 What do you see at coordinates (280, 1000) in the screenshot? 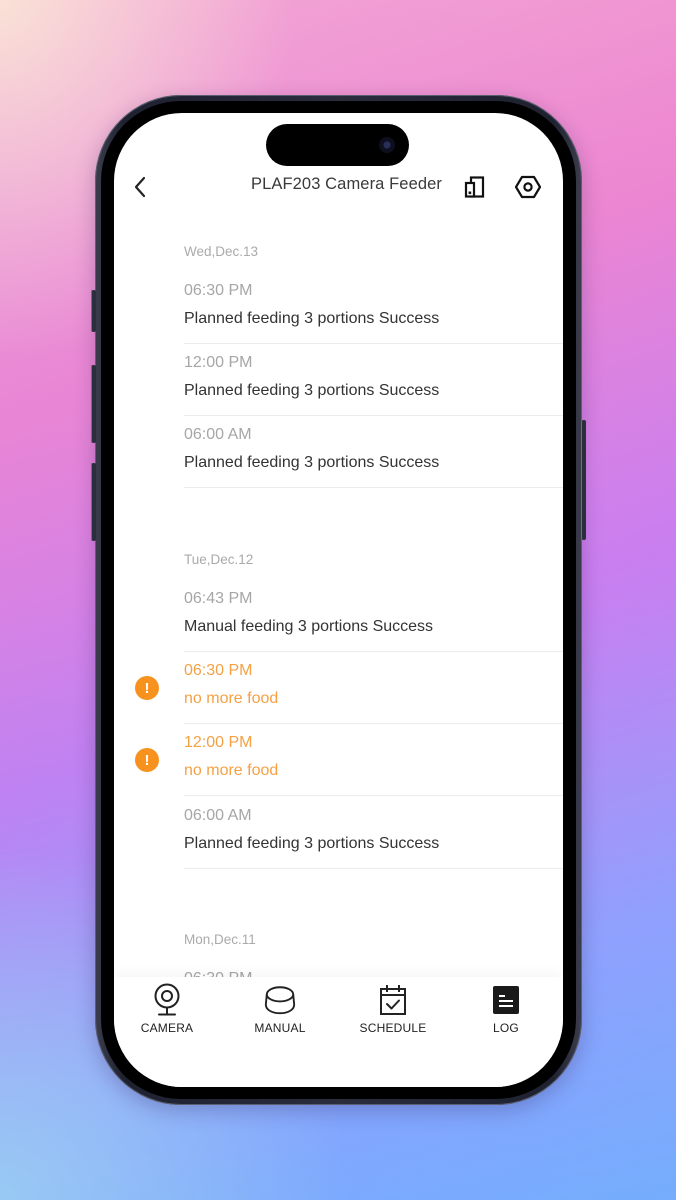
I see `feeder-bowl-icon` at bounding box center [280, 1000].